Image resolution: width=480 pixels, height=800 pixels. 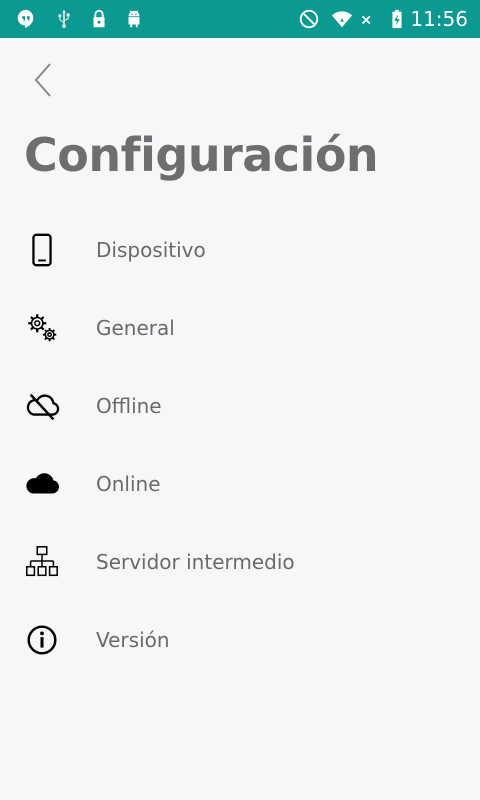 I want to click on settings-item-version: Versión, so click(x=240, y=640).